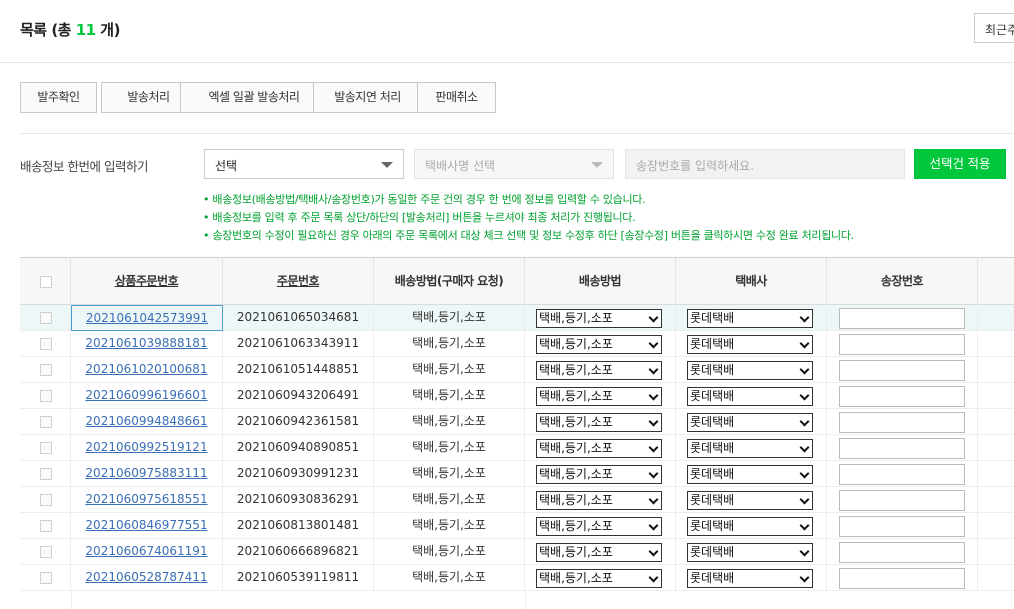 The width and height of the screenshot is (1014, 609). I want to click on product-order-no-link: 2021060975618551, so click(147, 500).